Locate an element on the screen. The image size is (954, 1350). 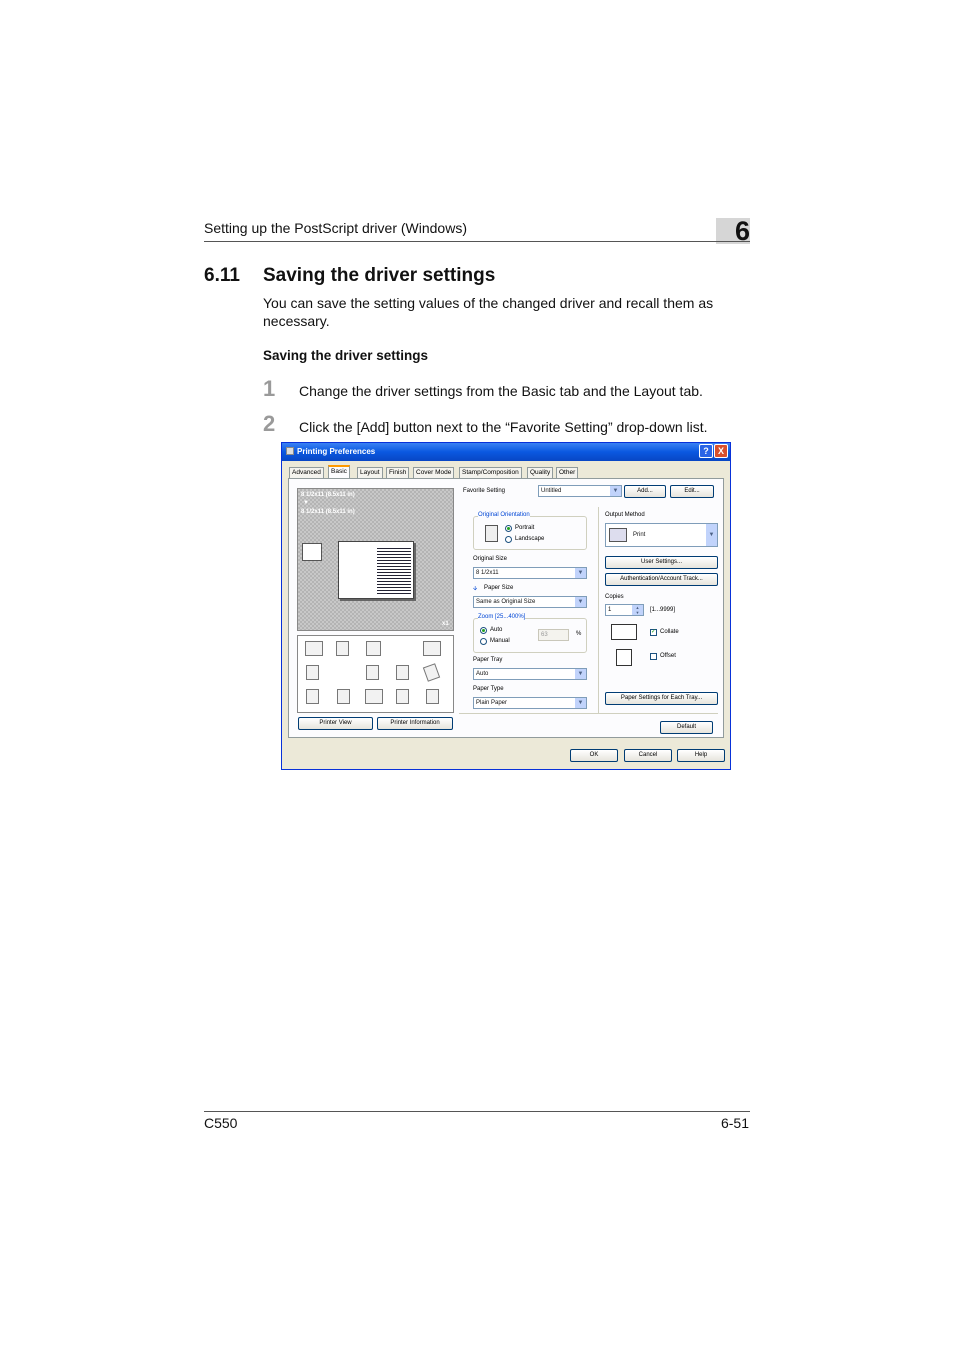
help-dialog-button: Help is located at coordinates (701, 755).